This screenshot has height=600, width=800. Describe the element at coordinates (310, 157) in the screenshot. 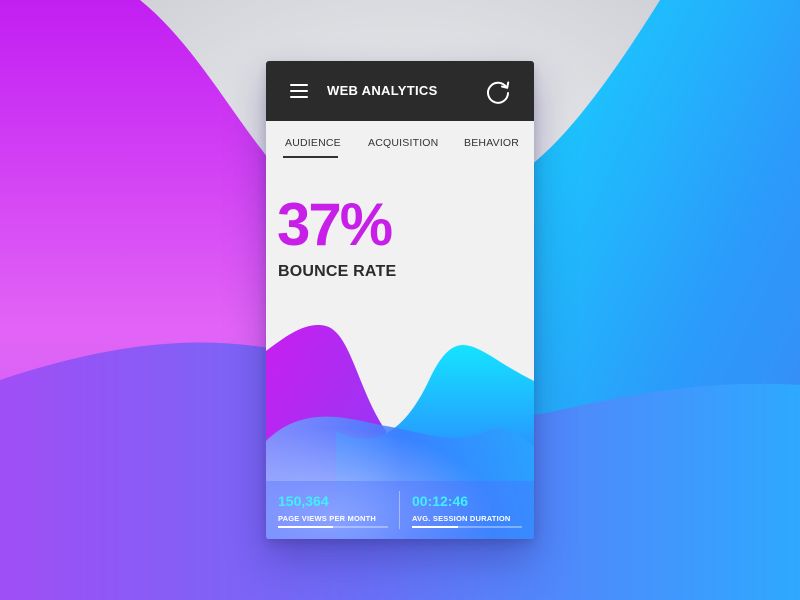

I see `active-tab-indicator` at that location.